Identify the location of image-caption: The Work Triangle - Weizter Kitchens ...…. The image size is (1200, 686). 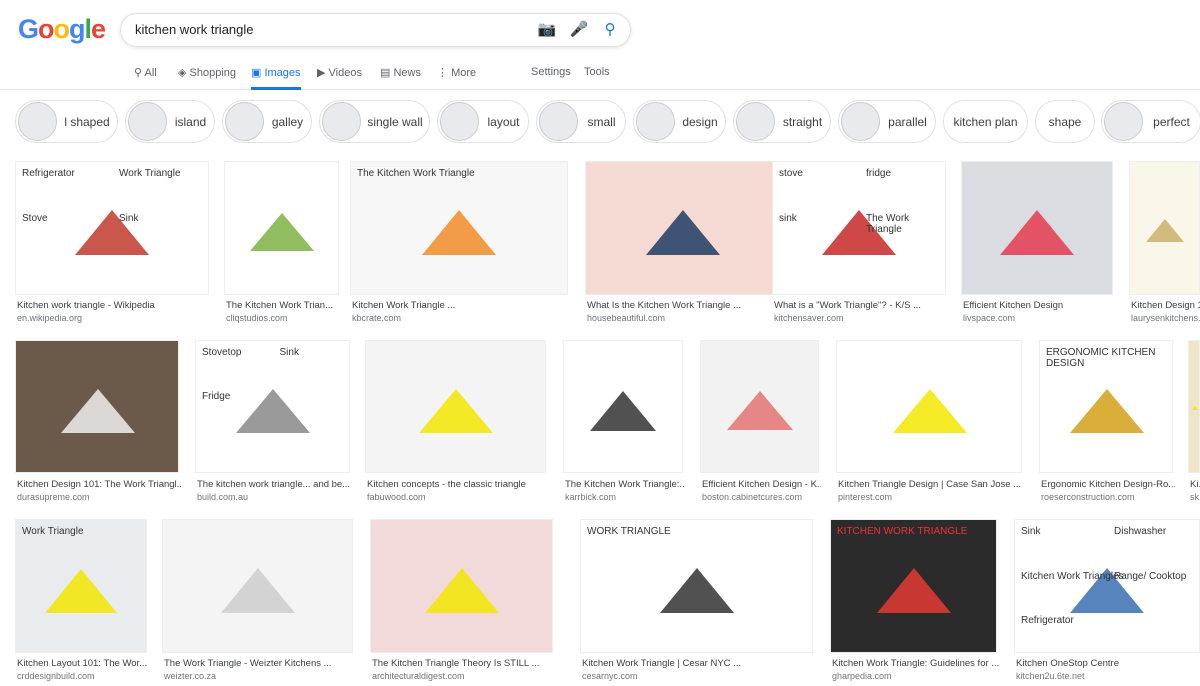
(259, 669).